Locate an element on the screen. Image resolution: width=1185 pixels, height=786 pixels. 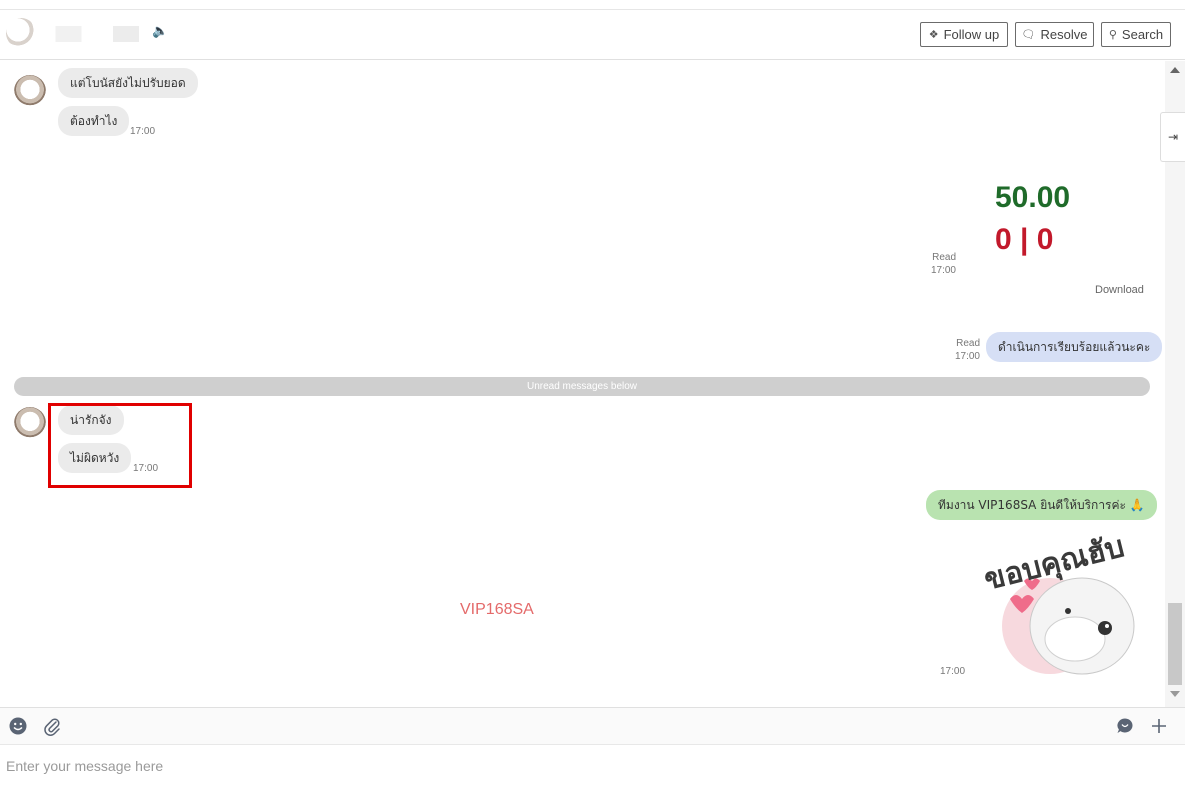
incoming-message: ต้องทำไง is located at coordinates (94, 121).